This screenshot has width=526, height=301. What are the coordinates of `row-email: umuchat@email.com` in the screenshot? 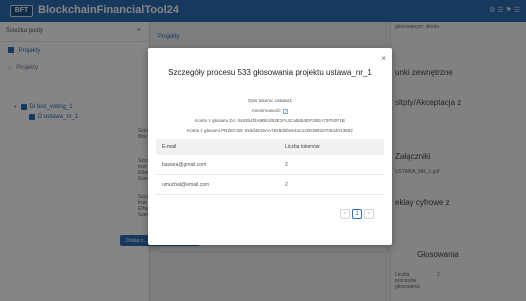 It's located at (186, 184).